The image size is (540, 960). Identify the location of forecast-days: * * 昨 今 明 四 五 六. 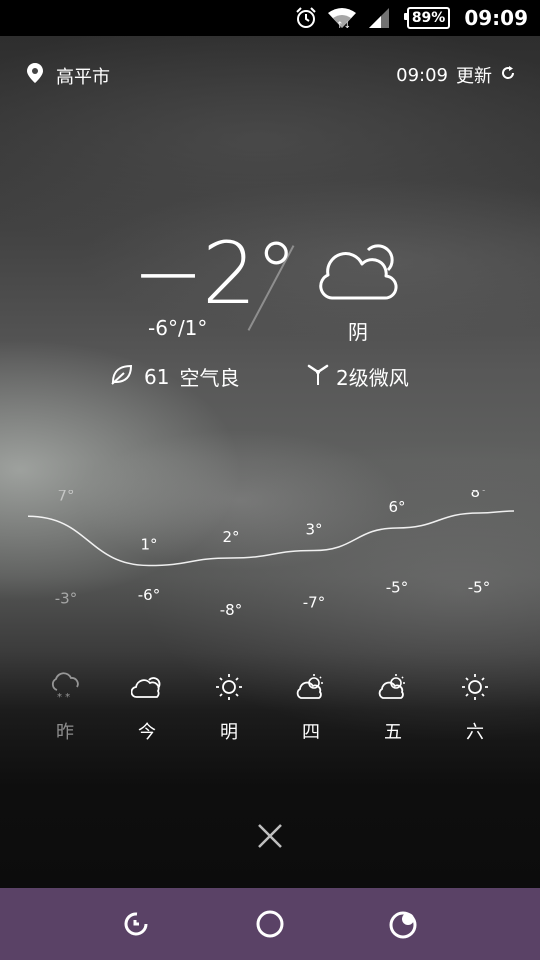
(270, 708).